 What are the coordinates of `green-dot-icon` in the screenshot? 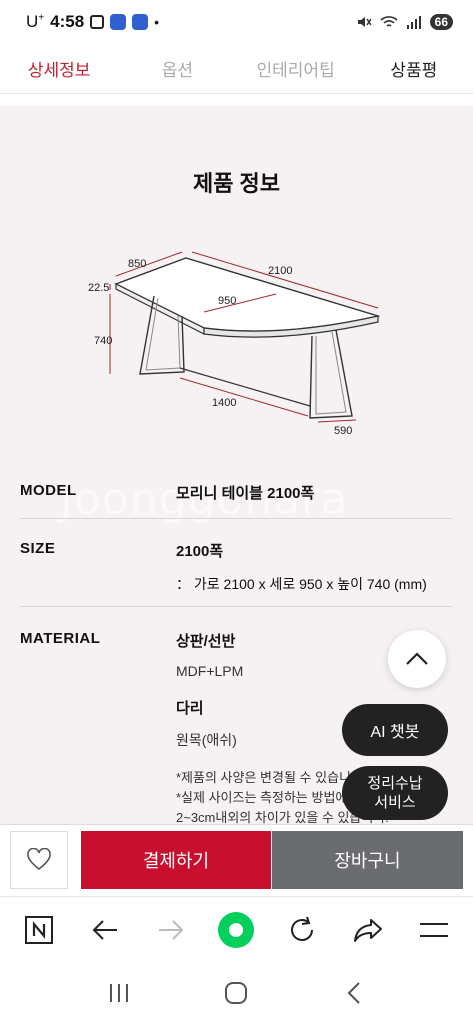 It's located at (236, 929).